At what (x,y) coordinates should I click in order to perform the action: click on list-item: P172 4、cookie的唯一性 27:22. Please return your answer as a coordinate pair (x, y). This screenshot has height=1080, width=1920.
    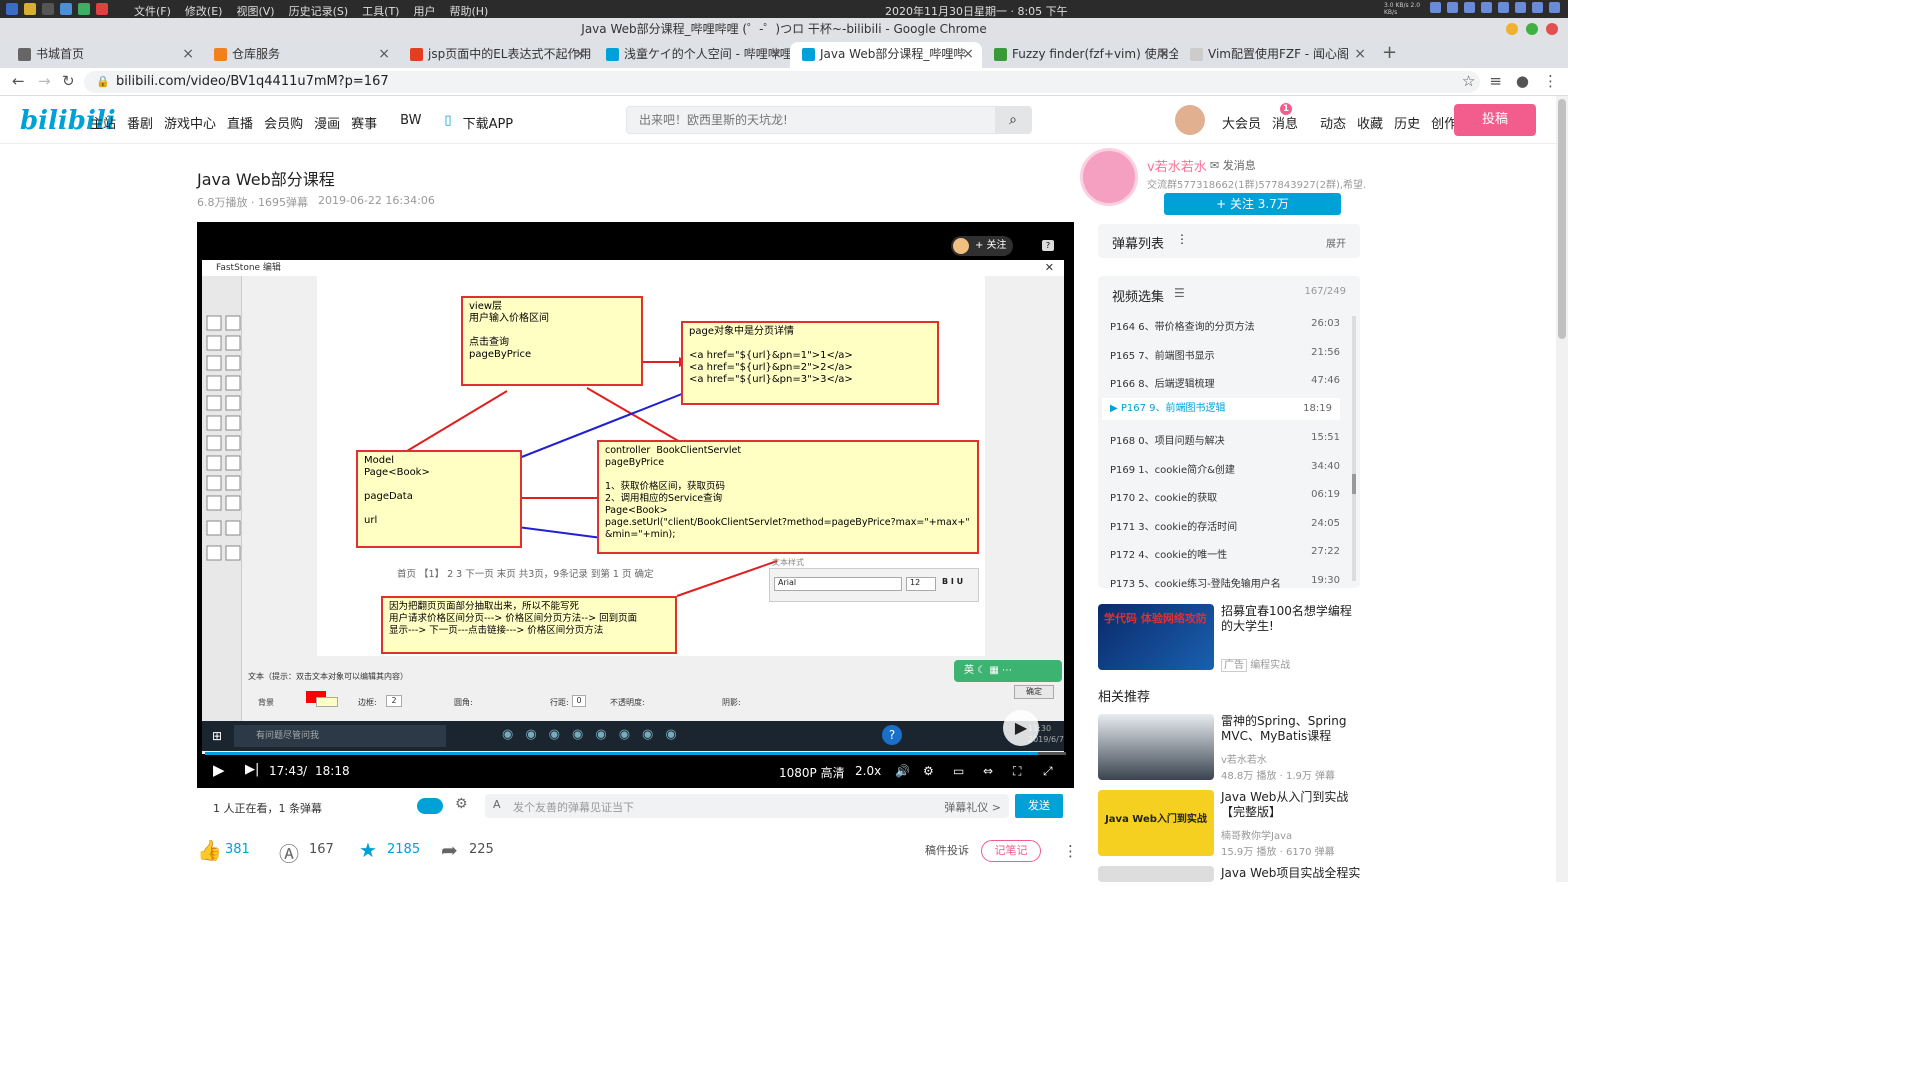
    Looking at the image, I should click on (1225, 553).